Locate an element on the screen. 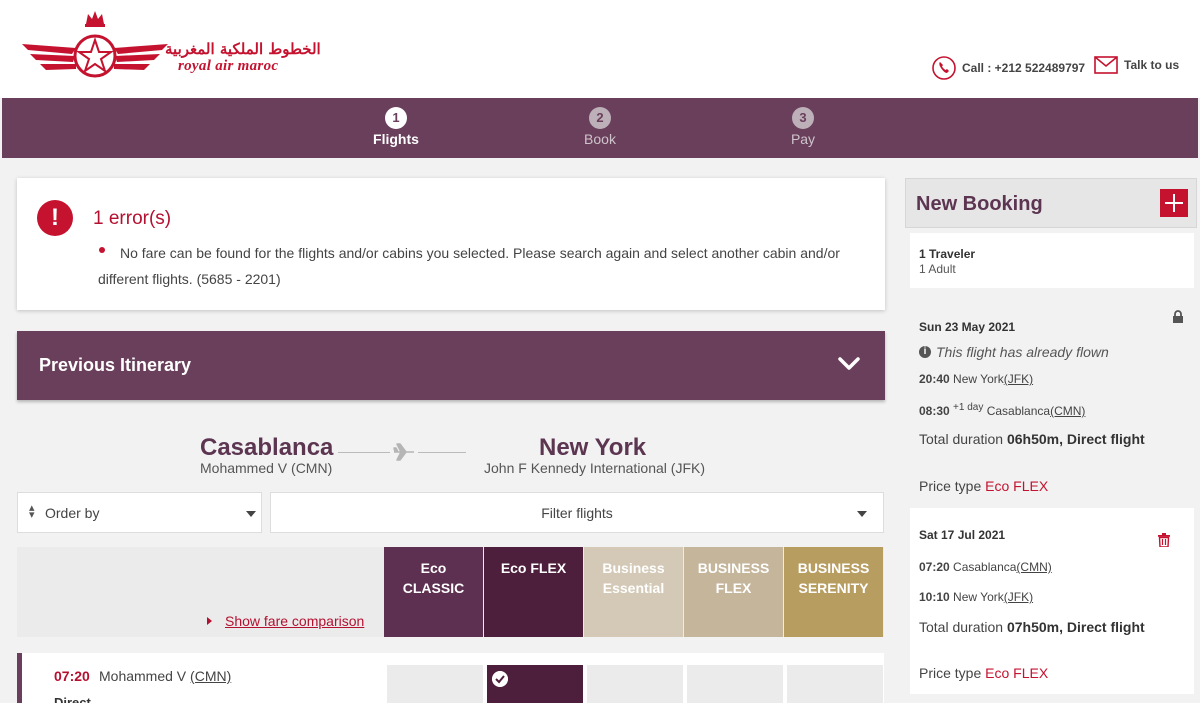  travelers-summary: 1 Traveler 1 Adult is located at coordinates (1052, 260).